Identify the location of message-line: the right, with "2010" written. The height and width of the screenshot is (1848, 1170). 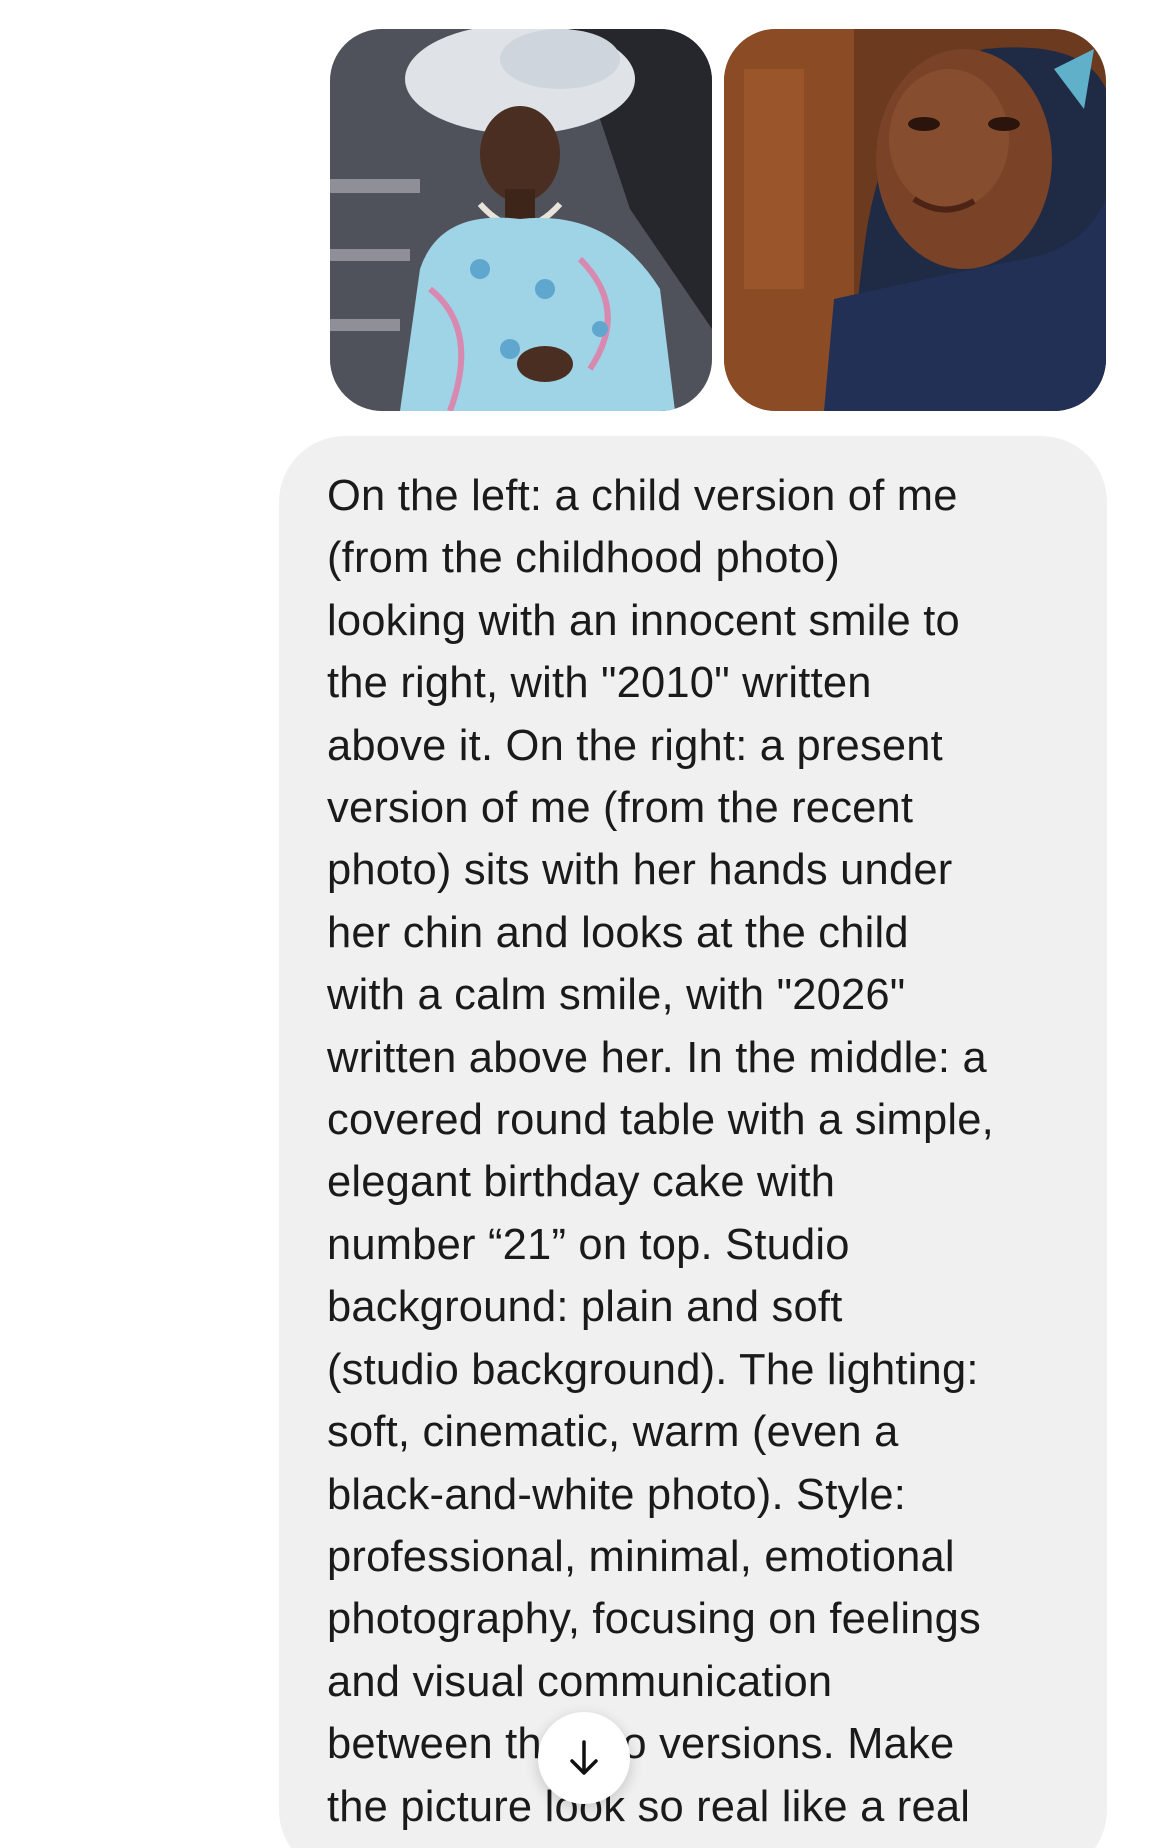
(599, 683).